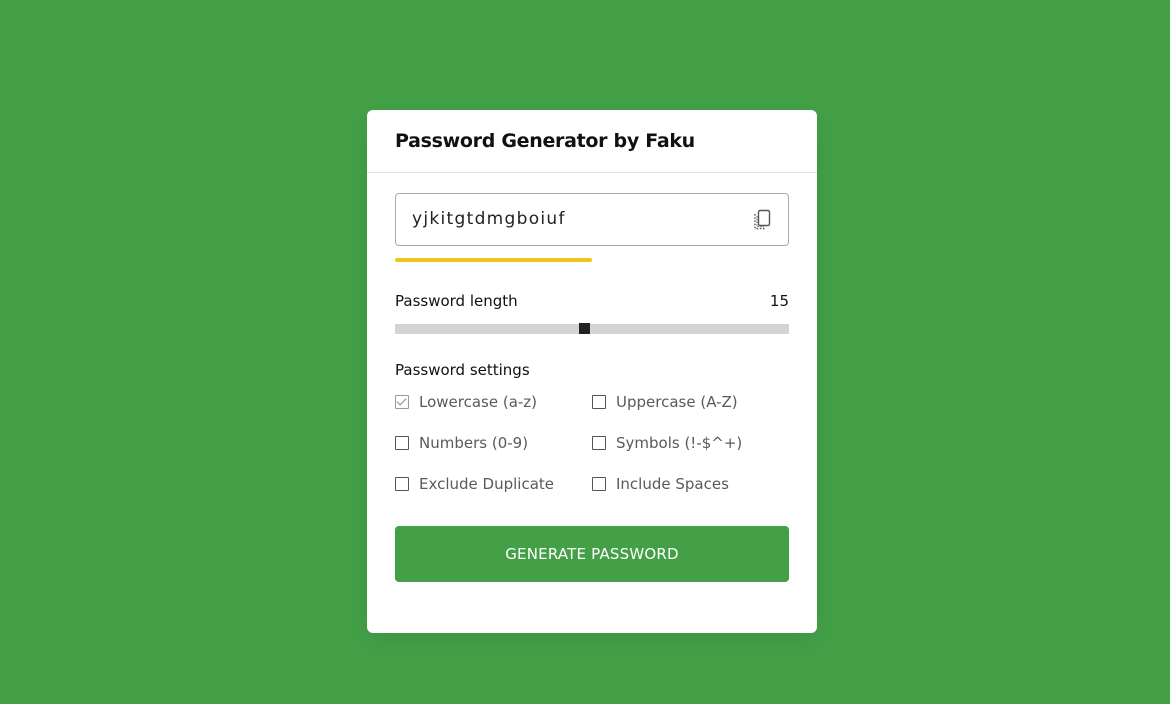 This screenshot has height=704, width=1170. Describe the element at coordinates (462, 370) in the screenshot. I see `settings-label: Password settings` at that location.